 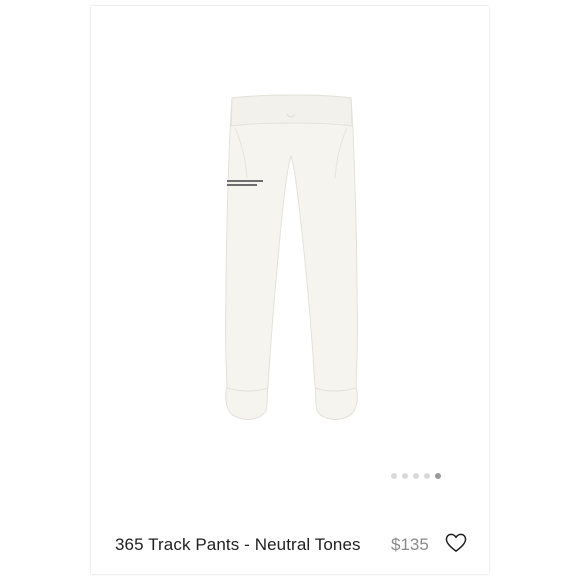 I want to click on product-info-bar: 365 Track Pants - Neutral Tones $135, so click(x=290, y=539).